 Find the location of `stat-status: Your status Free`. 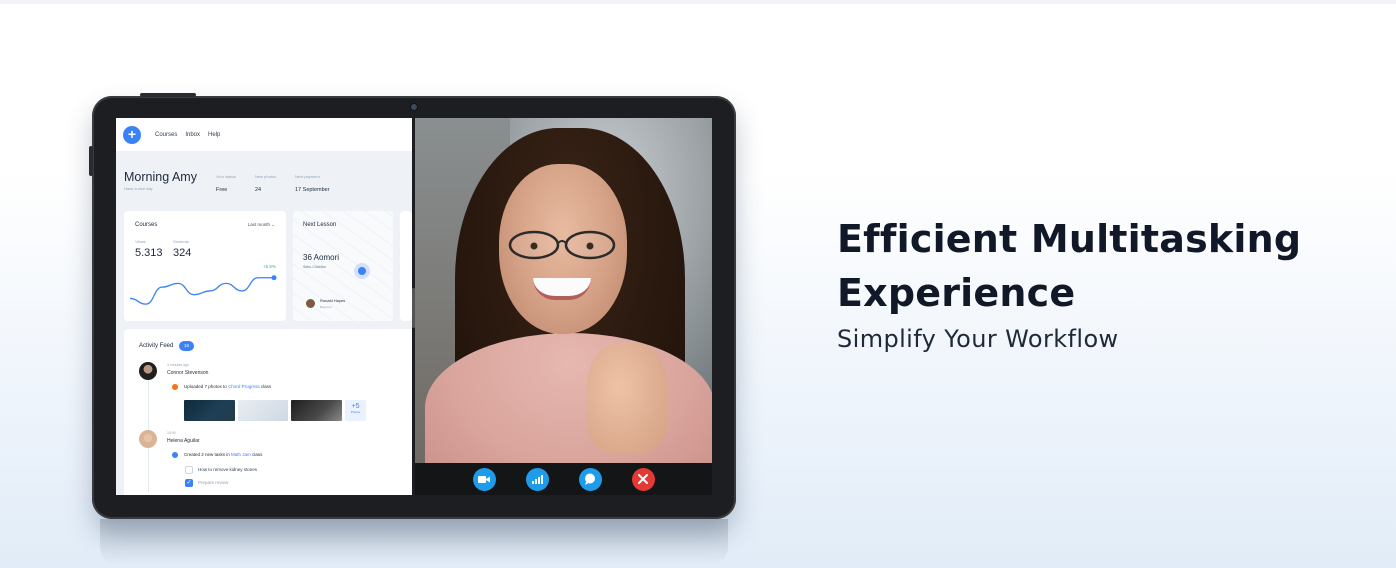

stat-status: Your status Free is located at coordinates (226, 183).